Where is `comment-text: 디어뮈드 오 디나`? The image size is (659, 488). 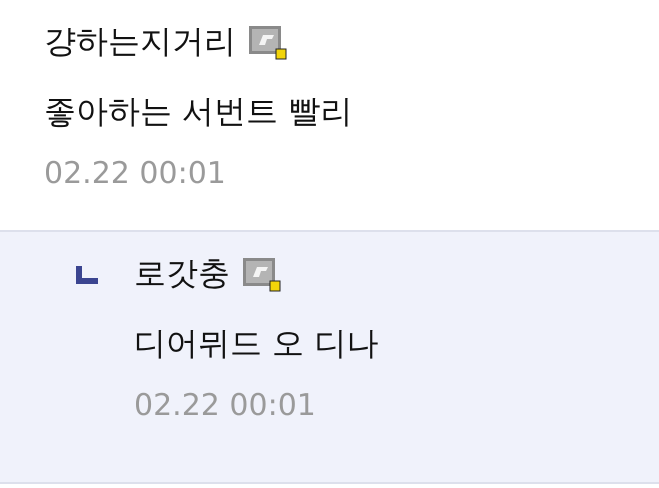 comment-text: 디어뮈드 오 디나 is located at coordinates (256, 343).